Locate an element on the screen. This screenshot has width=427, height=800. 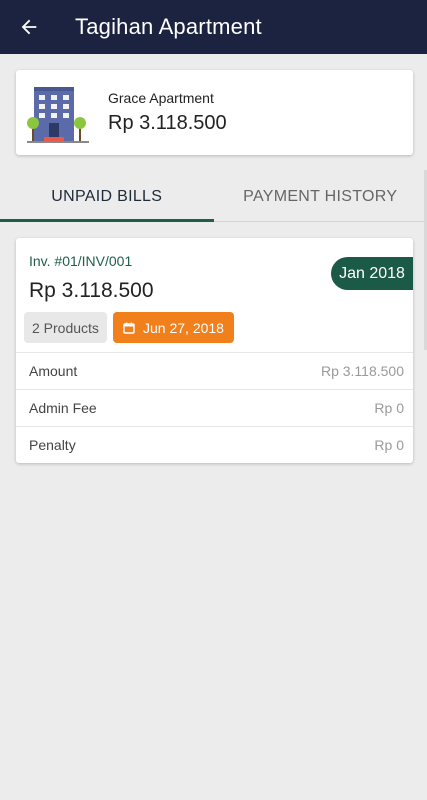
property-info: Grace Apartment Rp 3.118.500 is located at coordinates (167, 112).